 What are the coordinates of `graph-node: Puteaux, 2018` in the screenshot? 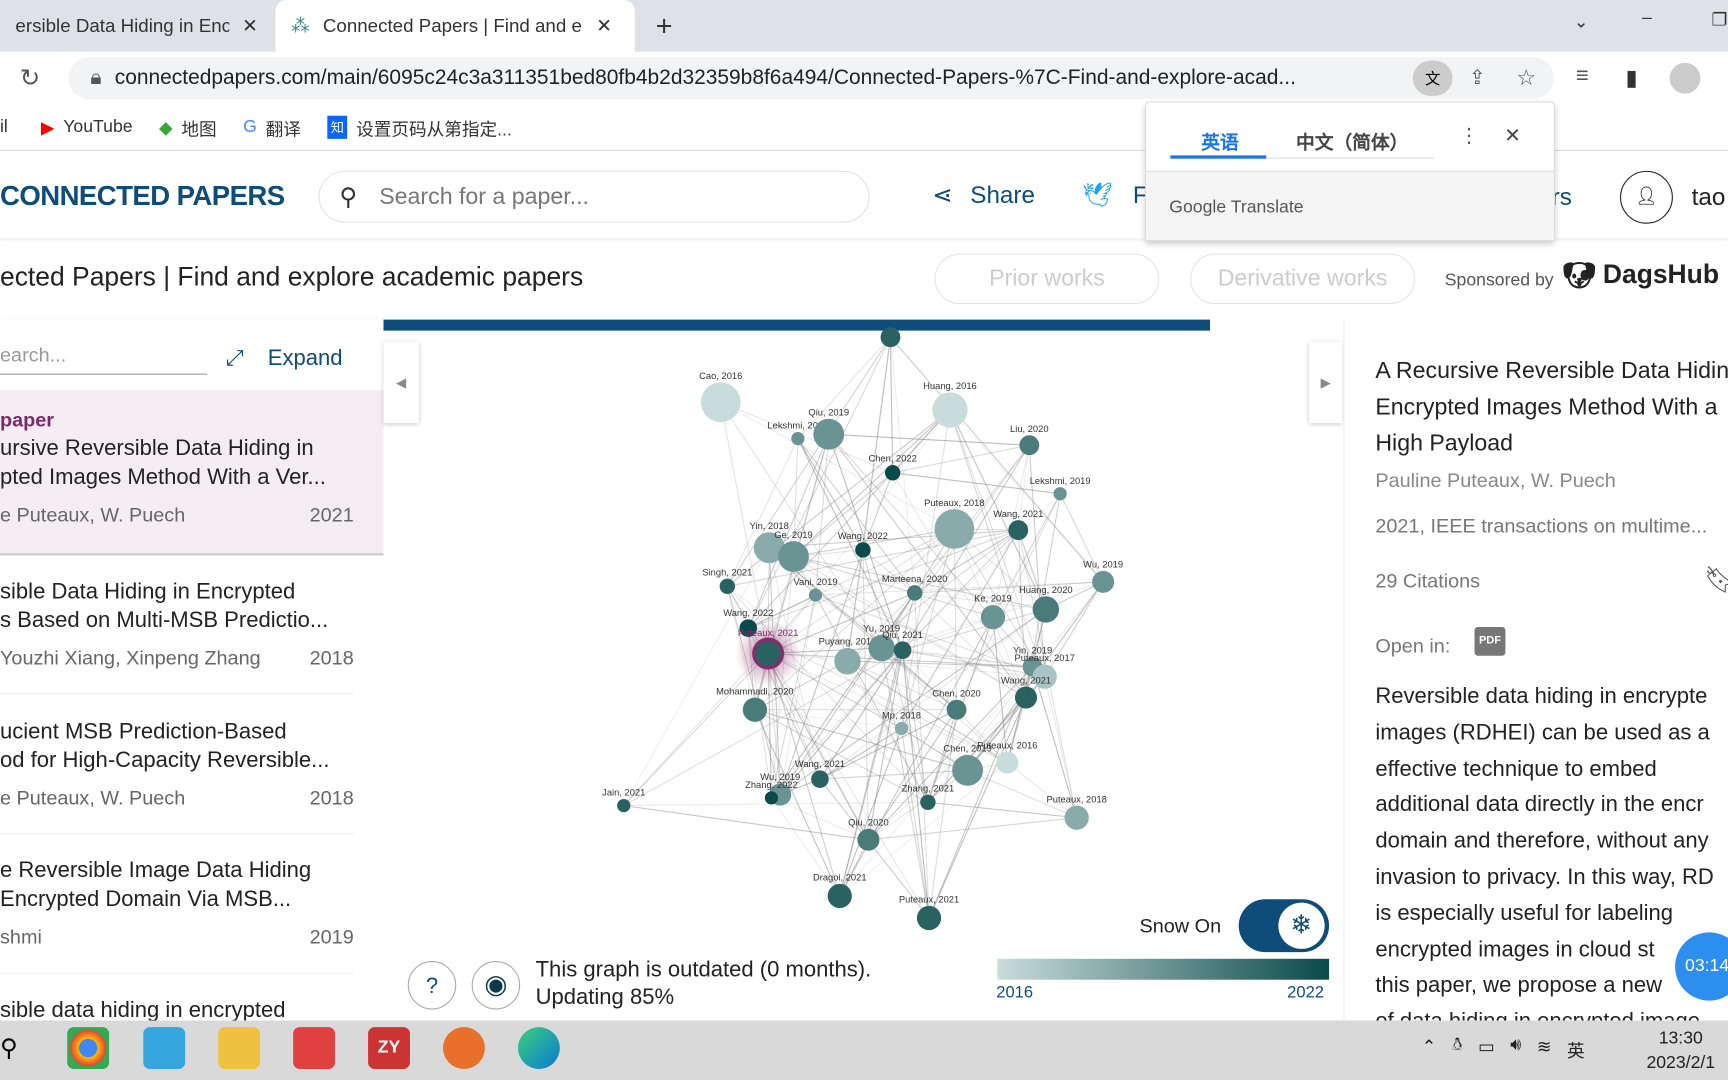 It's located at (1077, 812).